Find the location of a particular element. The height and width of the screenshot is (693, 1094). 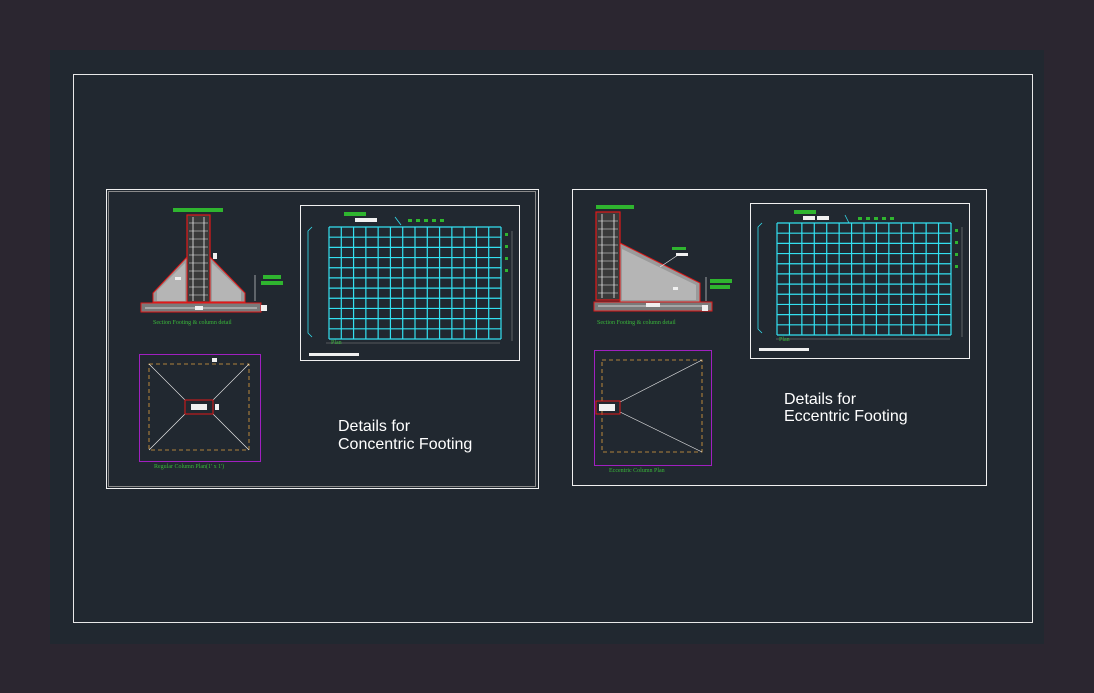

eccentric-mesh-caption: Plan is located at coordinates (784, 340).